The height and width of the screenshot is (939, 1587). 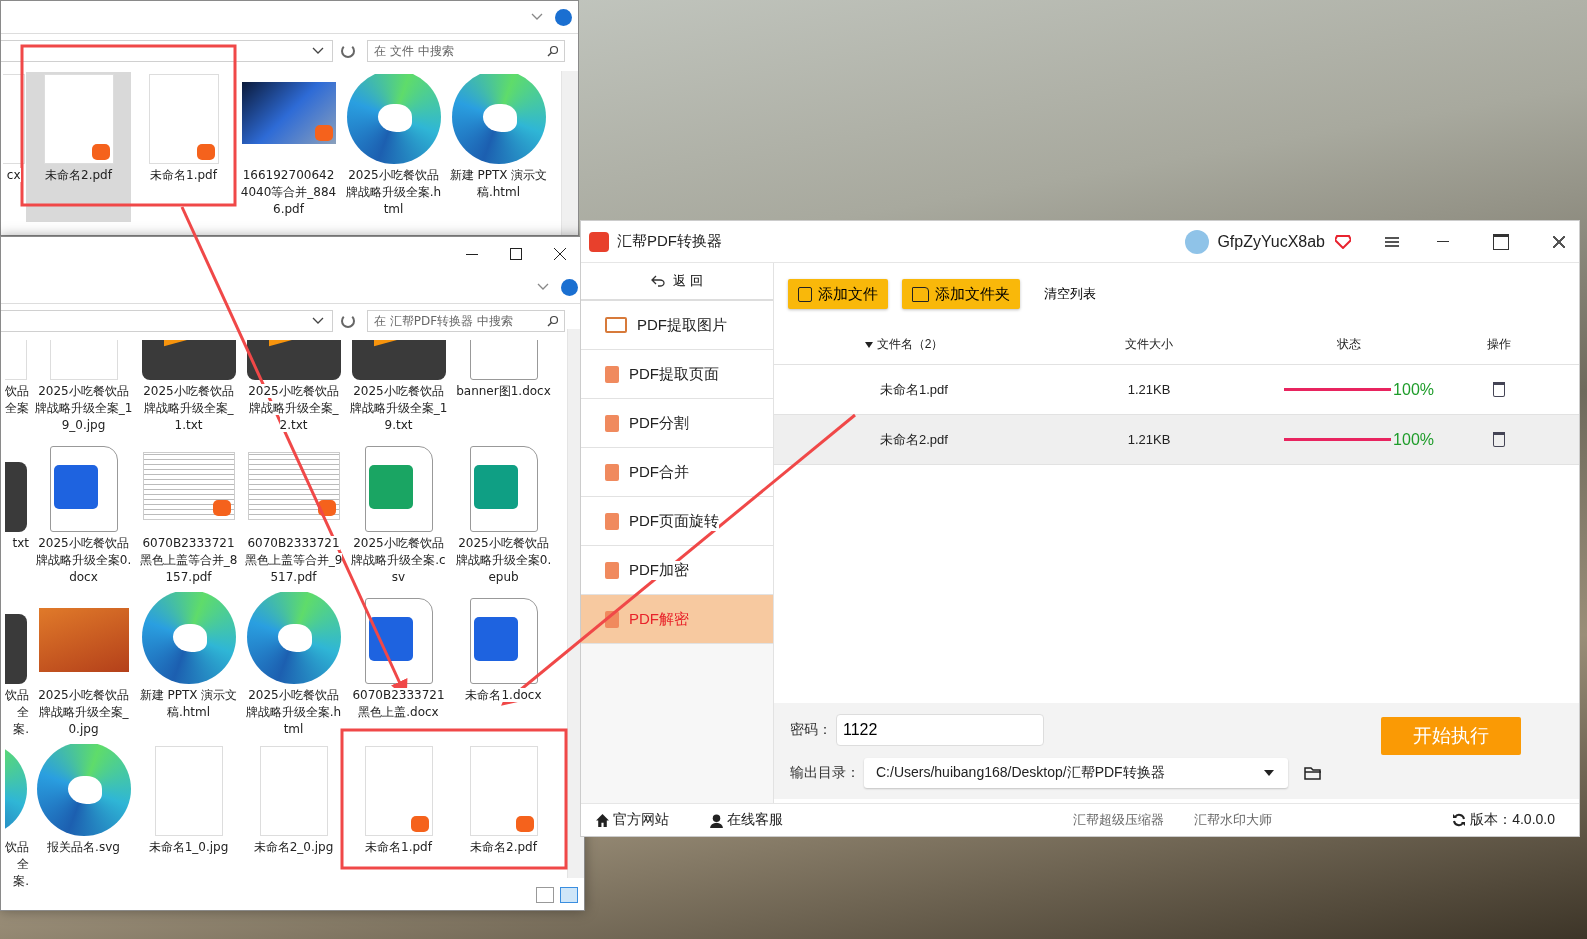 What do you see at coordinates (466, 51) in the screenshot?
I see `search-field: 在 文件 中搜索` at bounding box center [466, 51].